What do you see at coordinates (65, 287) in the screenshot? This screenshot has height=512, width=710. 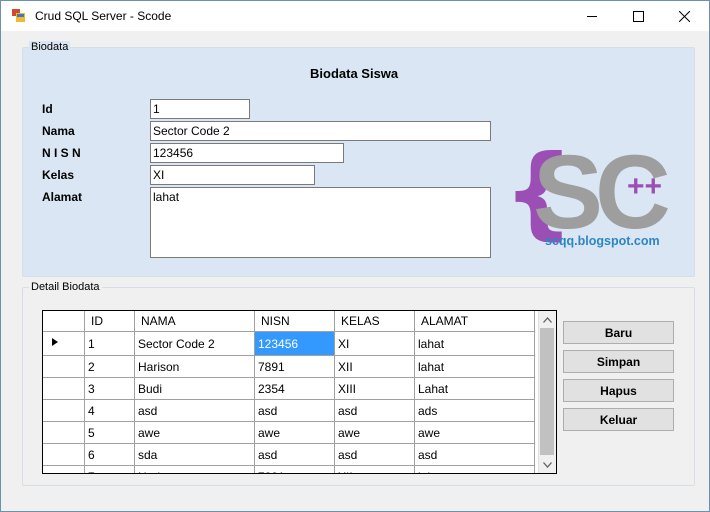 I see `detail-group-label: Detail Biodata` at bounding box center [65, 287].